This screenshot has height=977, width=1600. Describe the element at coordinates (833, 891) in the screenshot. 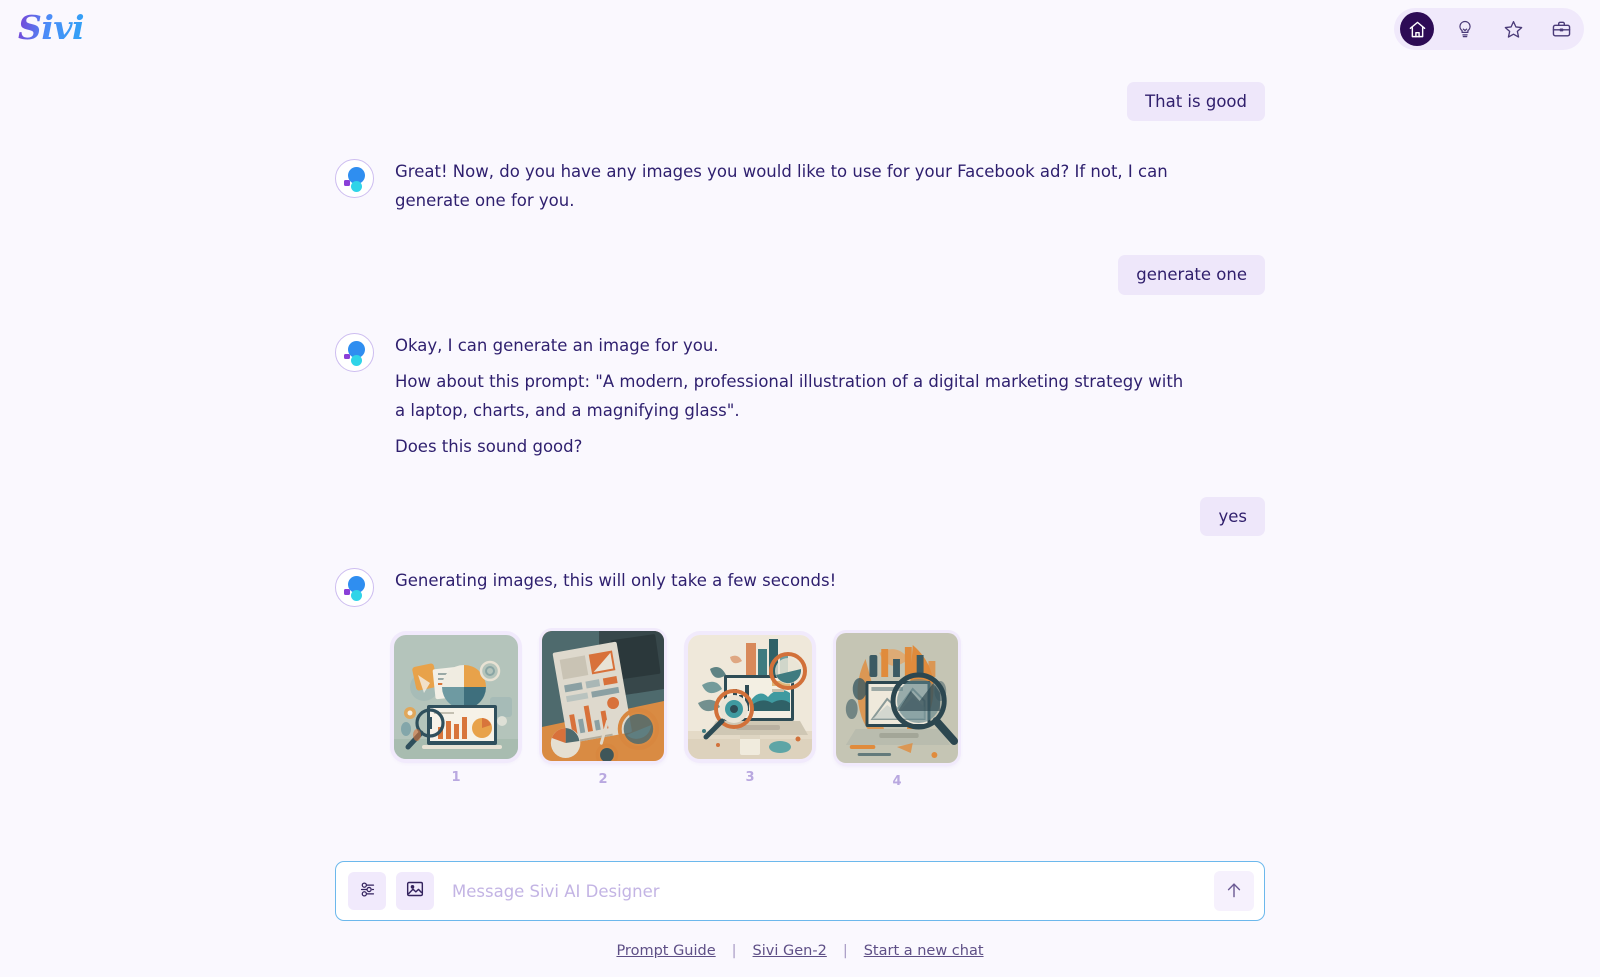

I see `message-input` at that location.